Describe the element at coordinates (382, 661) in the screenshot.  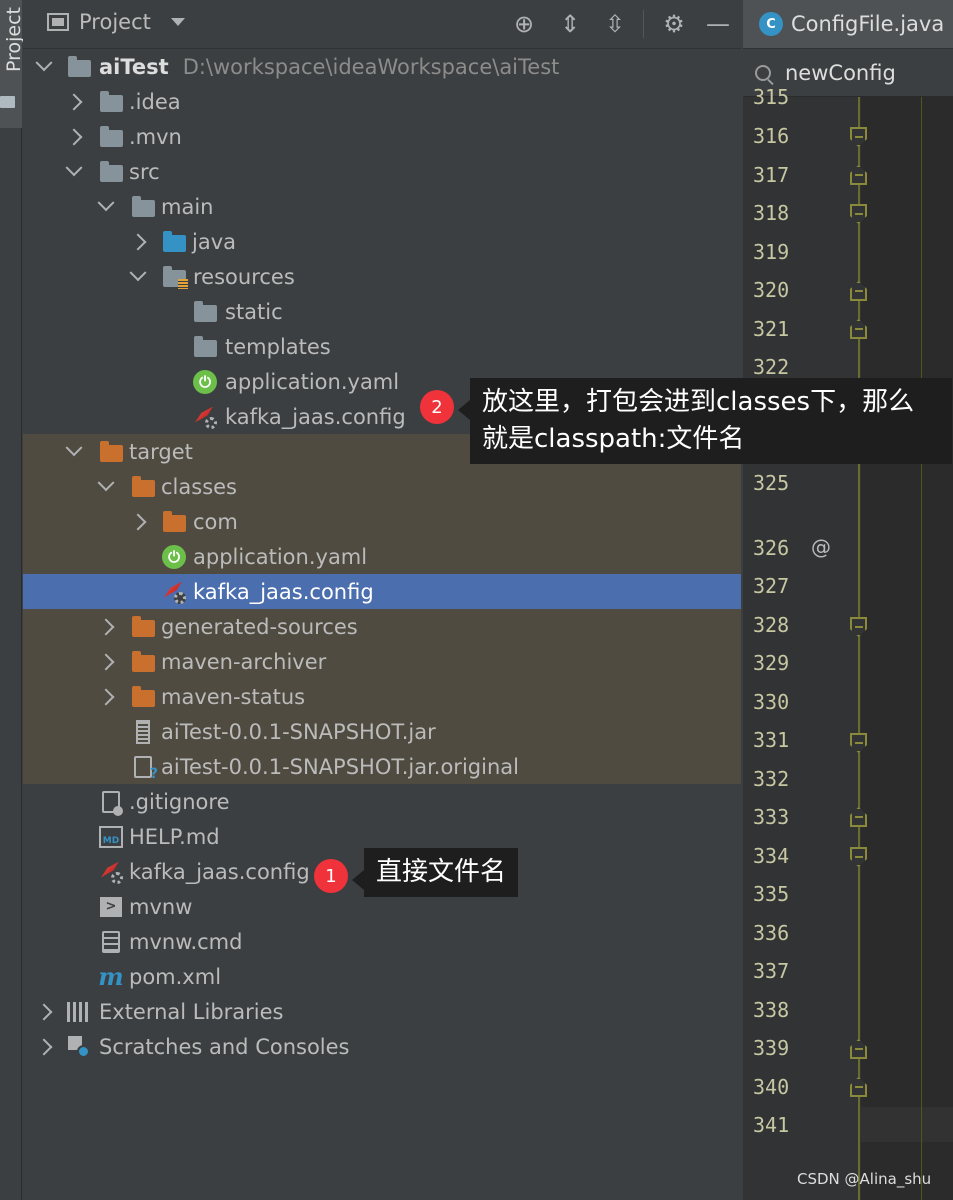
I see `tree-item-maven-archiver: maven-archiver` at that location.